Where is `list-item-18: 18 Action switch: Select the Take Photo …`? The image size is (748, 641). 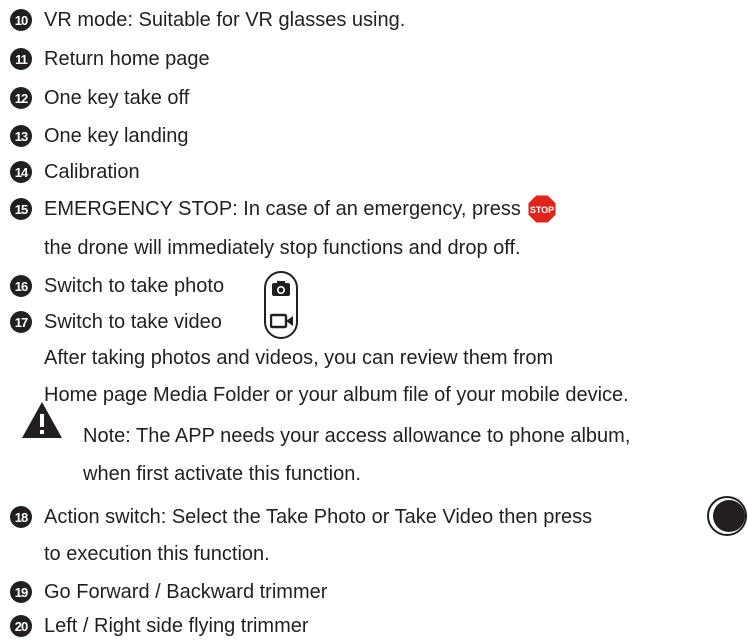 list-item-18: 18 Action switch: Select the Take Photo … is located at coordinates (296, 517).